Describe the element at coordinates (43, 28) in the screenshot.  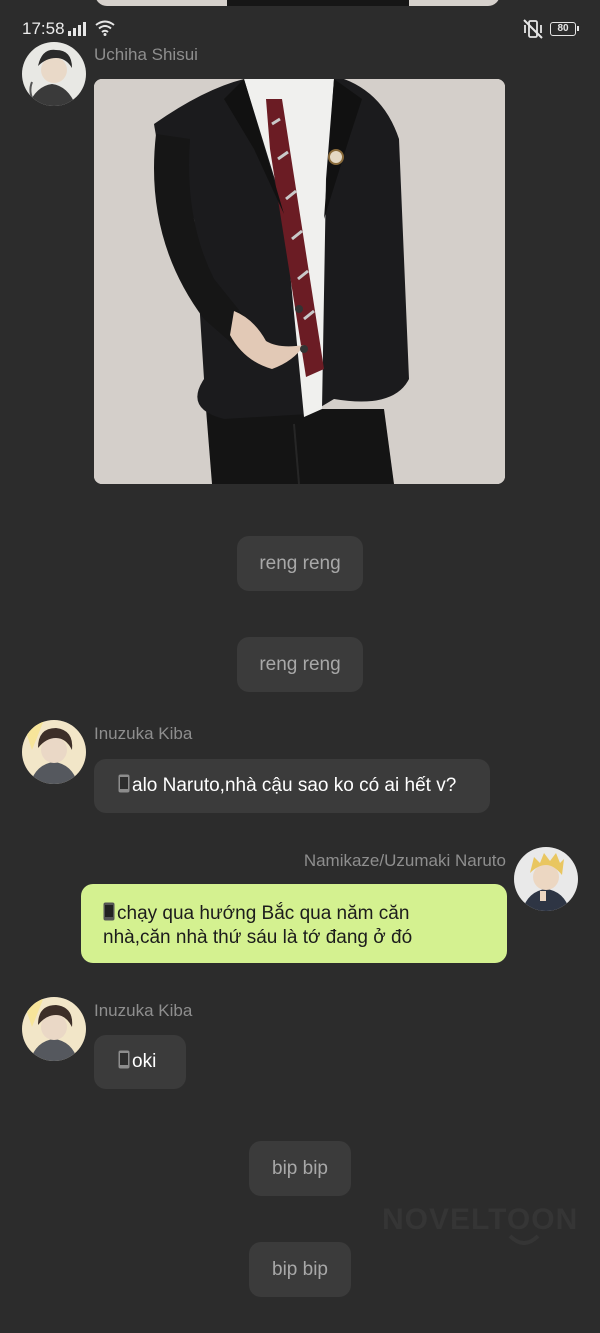
I see `status-time: 17:58` at that location.